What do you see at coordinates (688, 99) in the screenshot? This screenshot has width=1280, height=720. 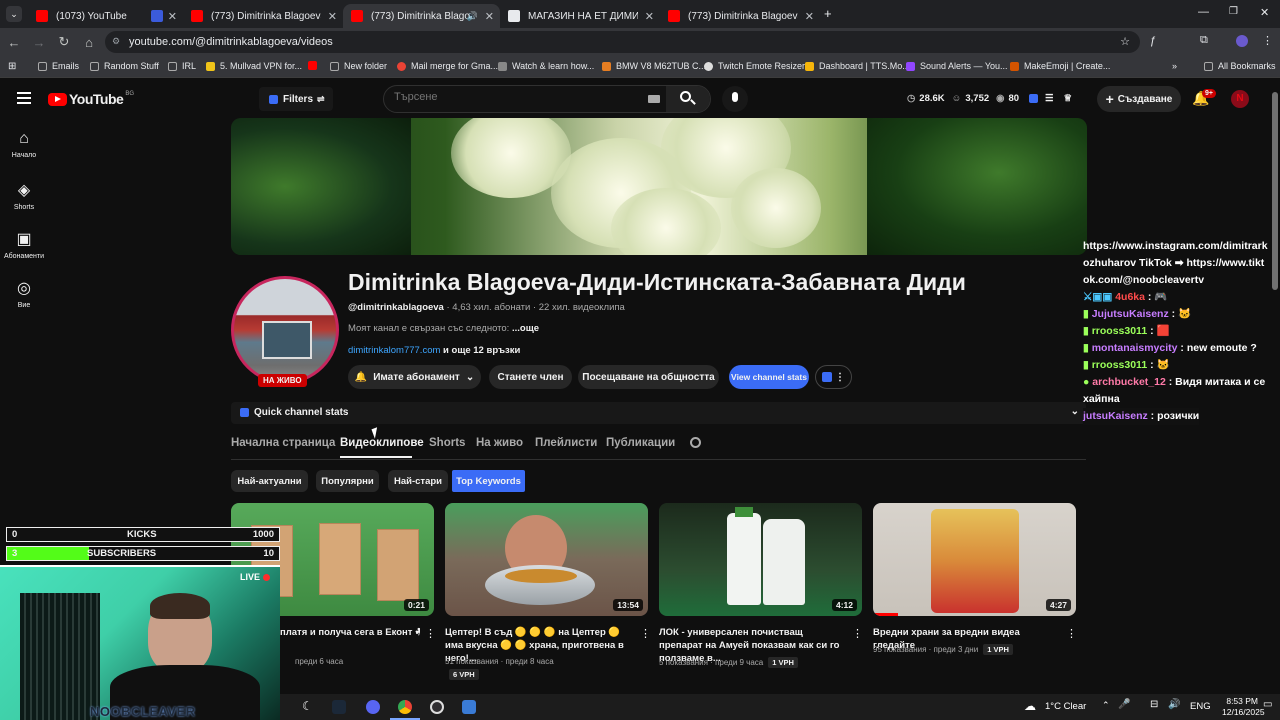 I see `search-button` at bounding box center [688, 99].